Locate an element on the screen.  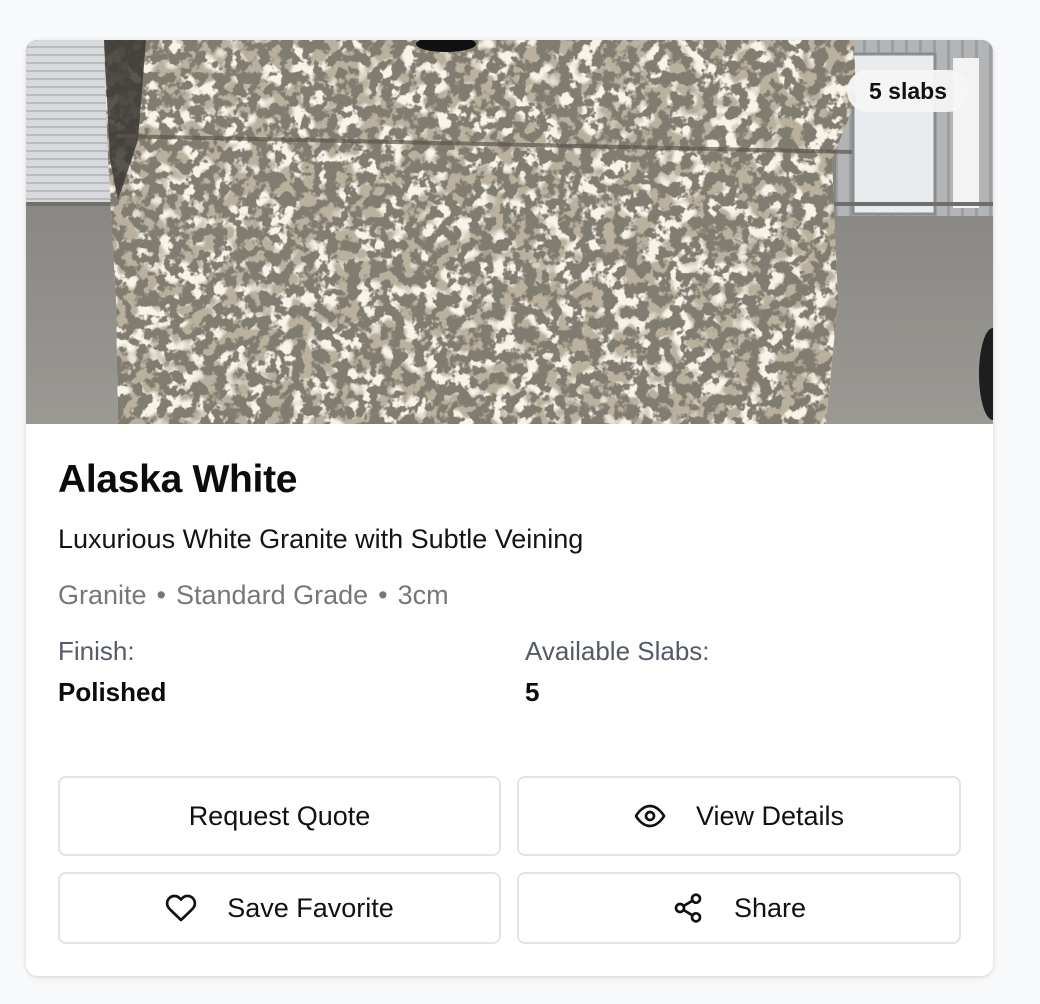
share-label: Share is located at coordinates (770, 907).